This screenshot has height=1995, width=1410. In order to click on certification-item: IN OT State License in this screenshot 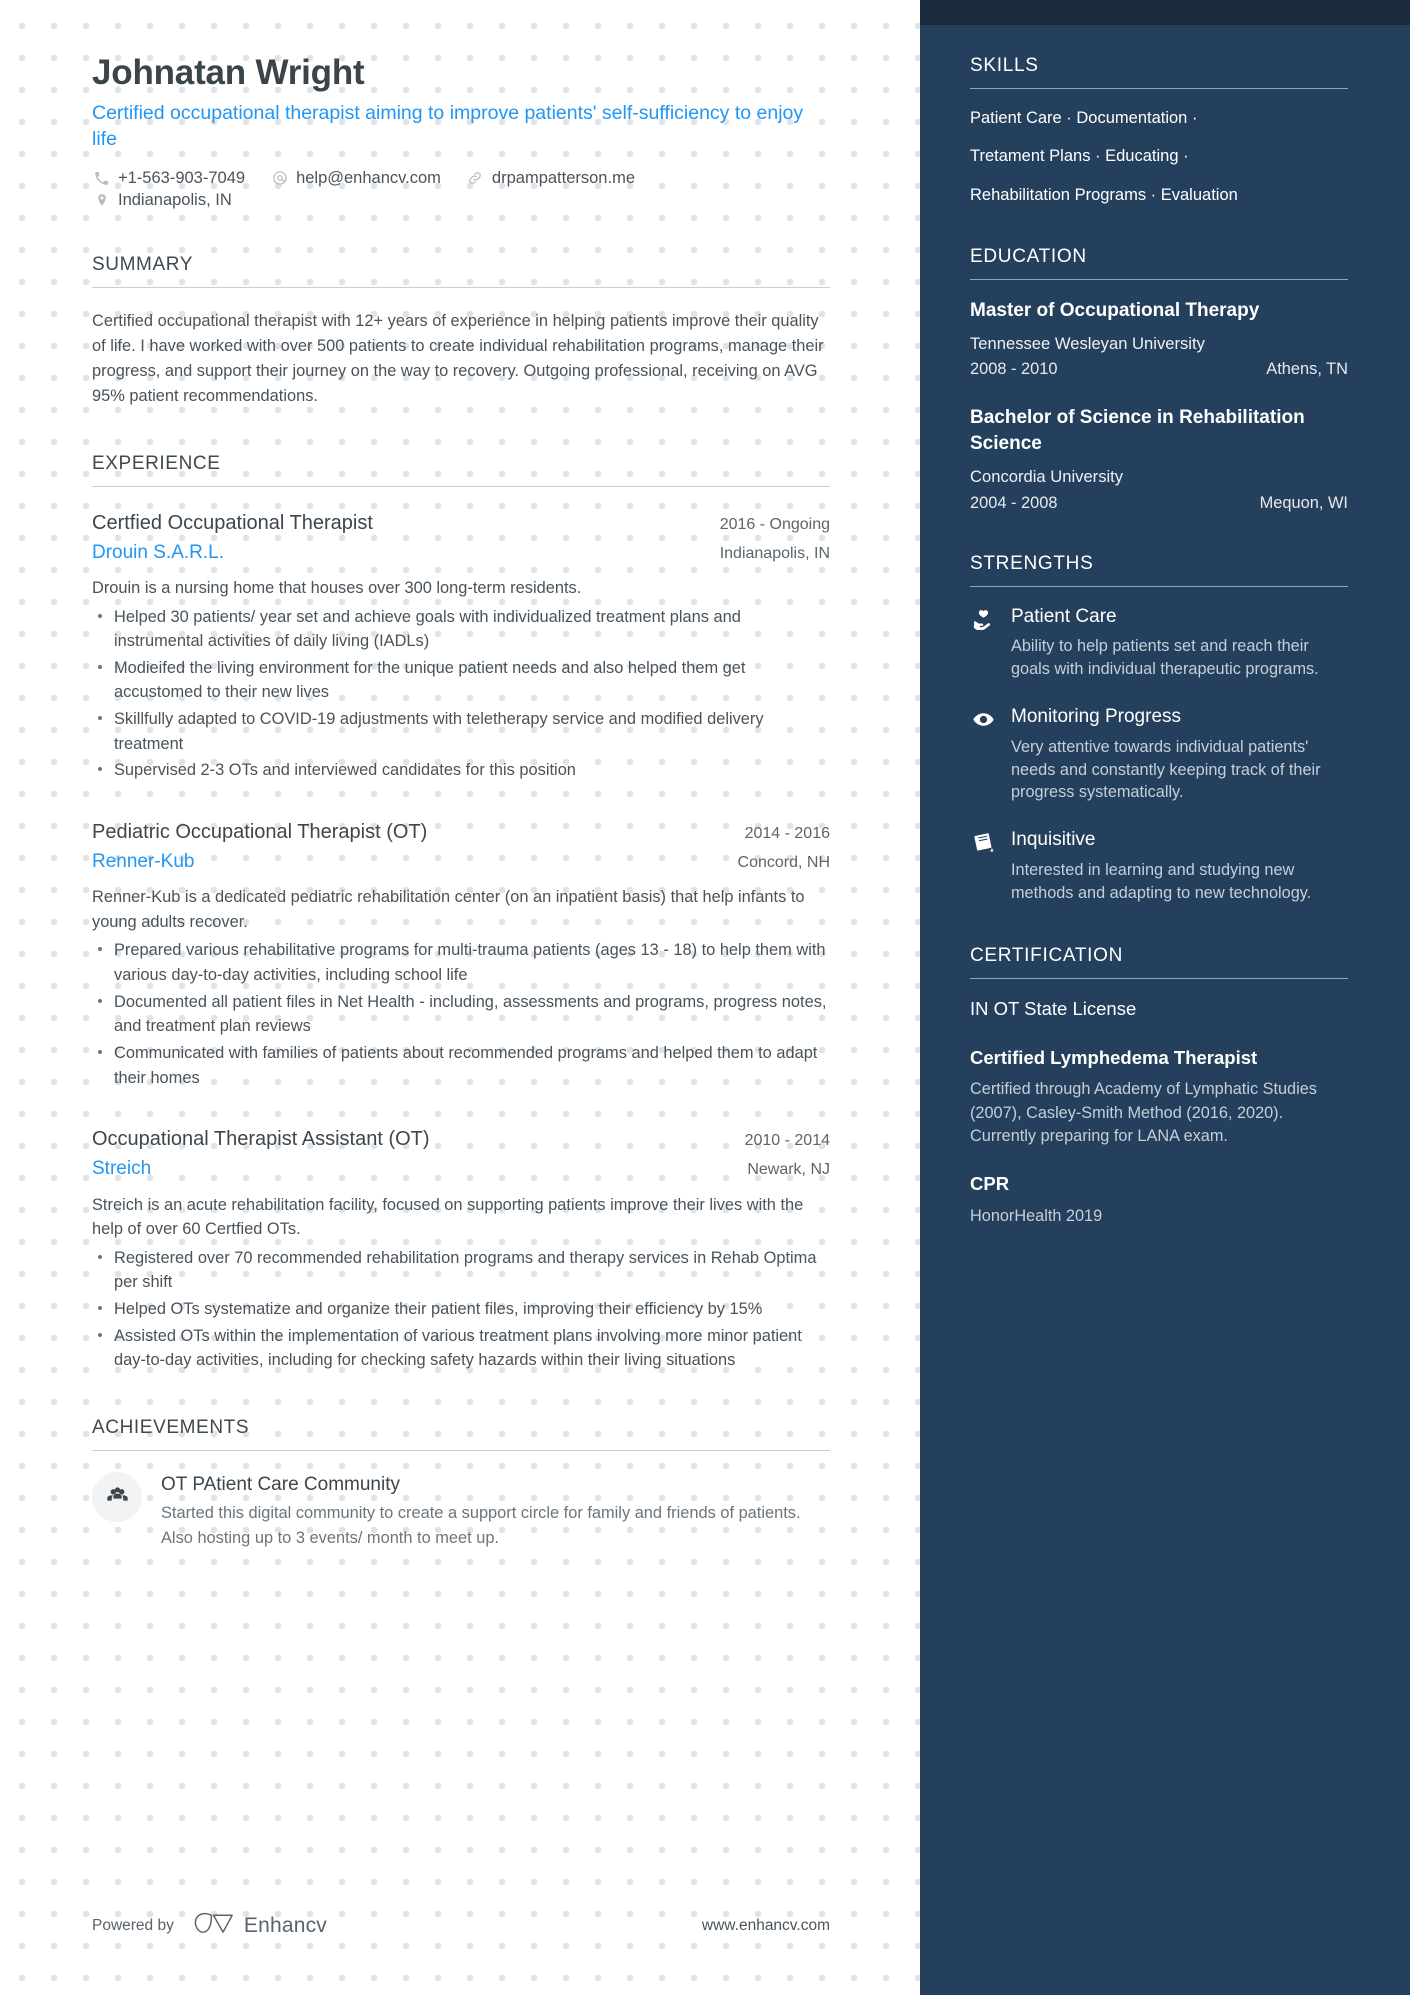, I will do `click(1159, 1009)`.